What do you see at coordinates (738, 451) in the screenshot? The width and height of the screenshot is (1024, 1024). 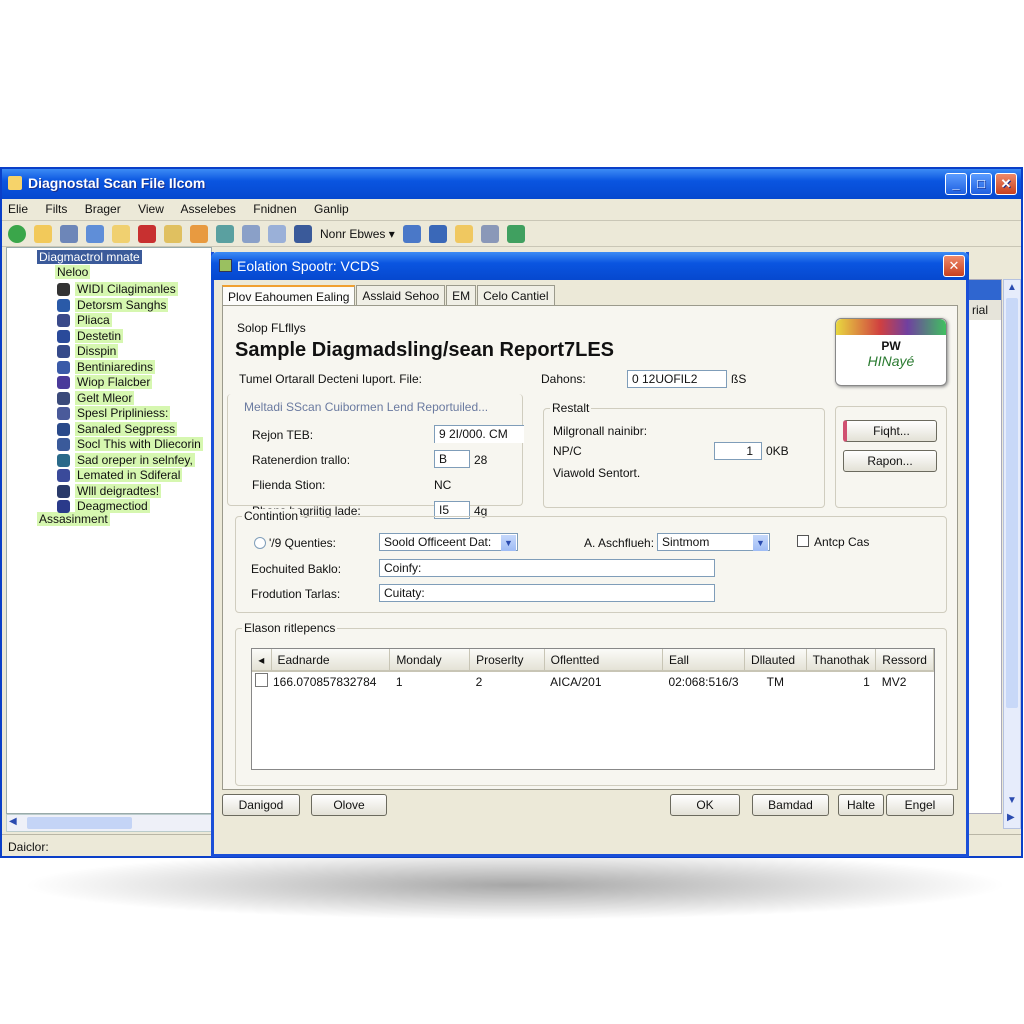 I see `npc-field: 1` at bounding box center [738, 451].